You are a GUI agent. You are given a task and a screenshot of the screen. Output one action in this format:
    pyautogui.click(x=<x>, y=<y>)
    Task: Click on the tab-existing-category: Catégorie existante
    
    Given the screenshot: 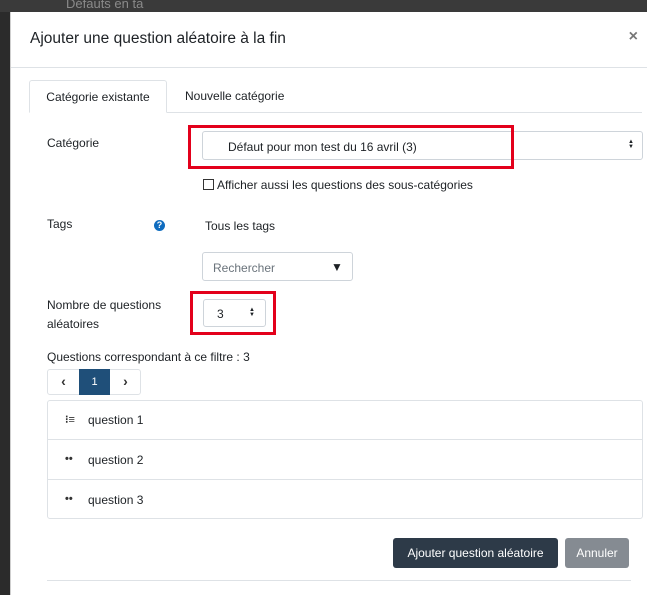 What is the action you would take?
    pyautogui.click(x=98, y=96)
    